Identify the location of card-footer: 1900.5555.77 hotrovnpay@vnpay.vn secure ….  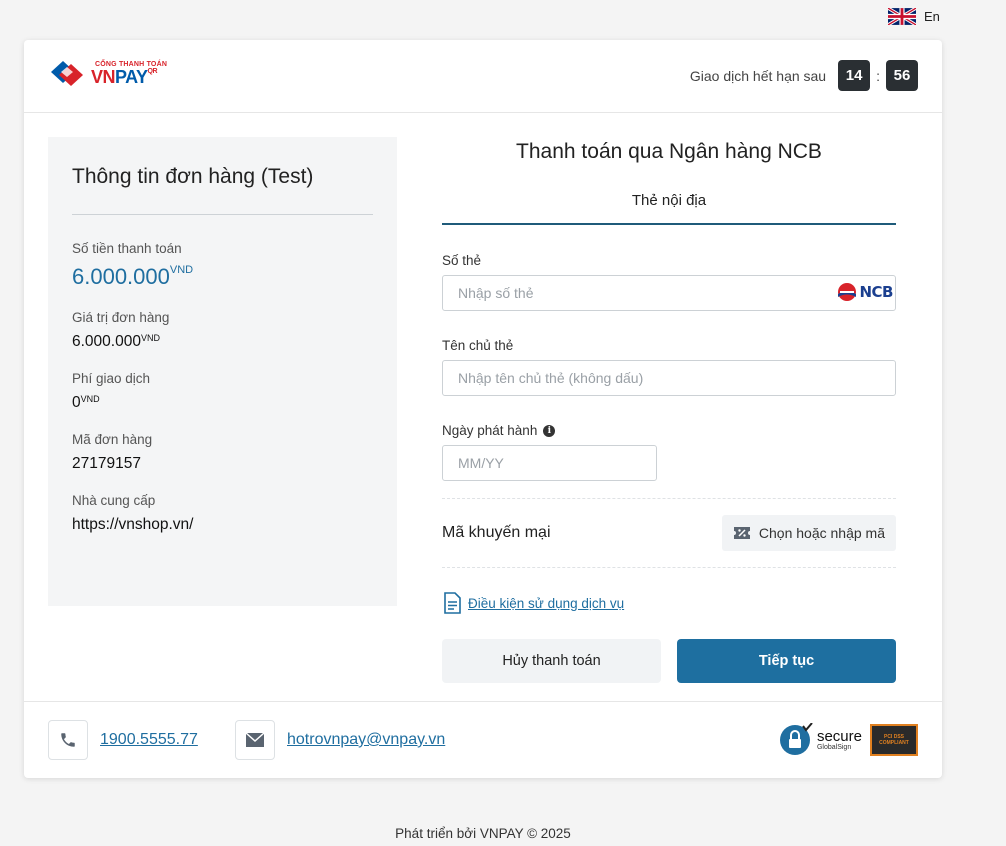
(483, 739).